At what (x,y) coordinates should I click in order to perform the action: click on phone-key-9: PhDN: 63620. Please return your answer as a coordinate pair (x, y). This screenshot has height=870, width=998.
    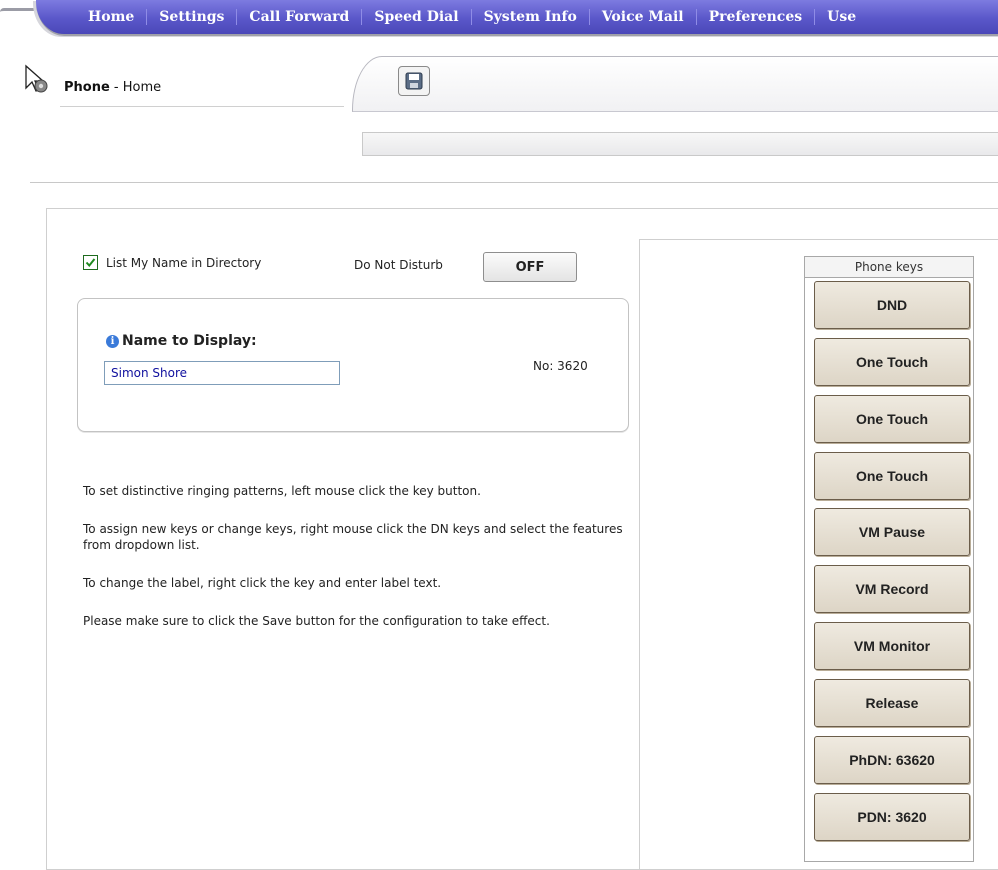
    Looking at the image, I should click on (892, 760).